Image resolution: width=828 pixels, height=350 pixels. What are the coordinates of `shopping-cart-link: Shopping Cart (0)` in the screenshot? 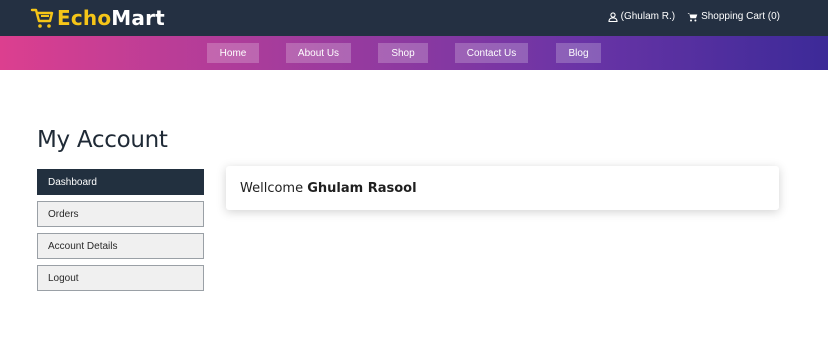 It's located at (733, 16).